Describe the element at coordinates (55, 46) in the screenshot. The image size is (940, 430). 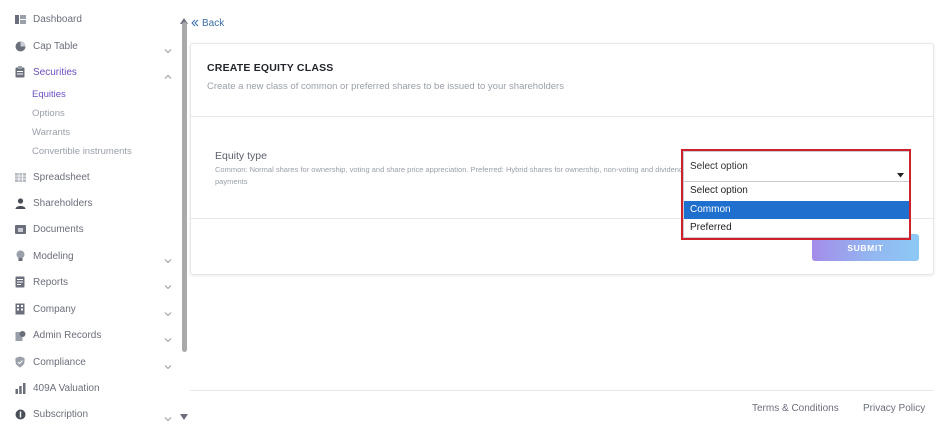
I see `sidebar-item-label: Cap Table` at that location.